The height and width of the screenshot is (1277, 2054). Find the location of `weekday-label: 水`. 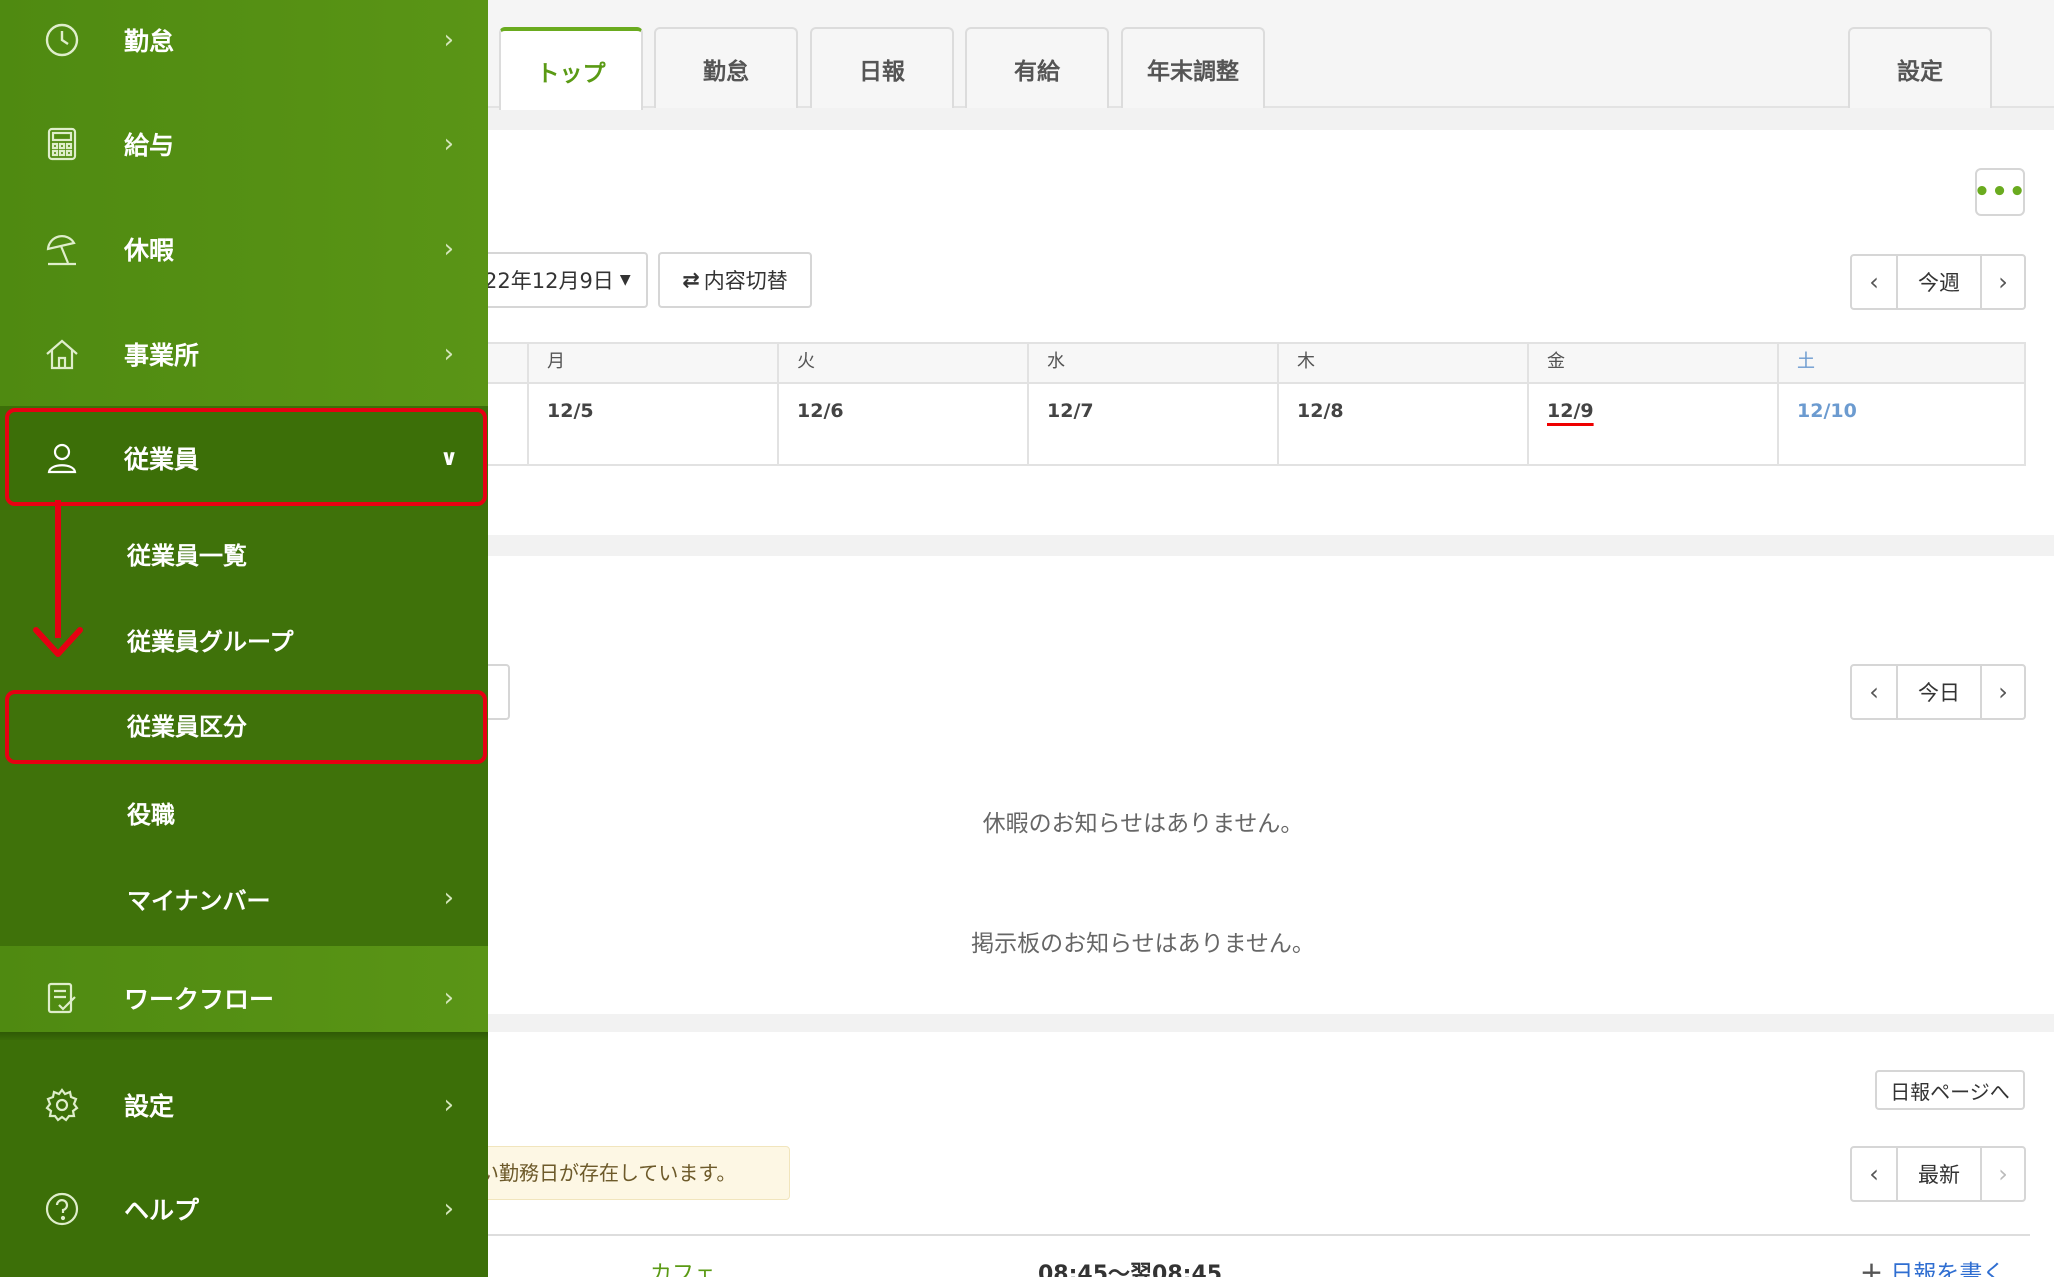

weekday-label: 水 is located at coordinates (1152, 363).